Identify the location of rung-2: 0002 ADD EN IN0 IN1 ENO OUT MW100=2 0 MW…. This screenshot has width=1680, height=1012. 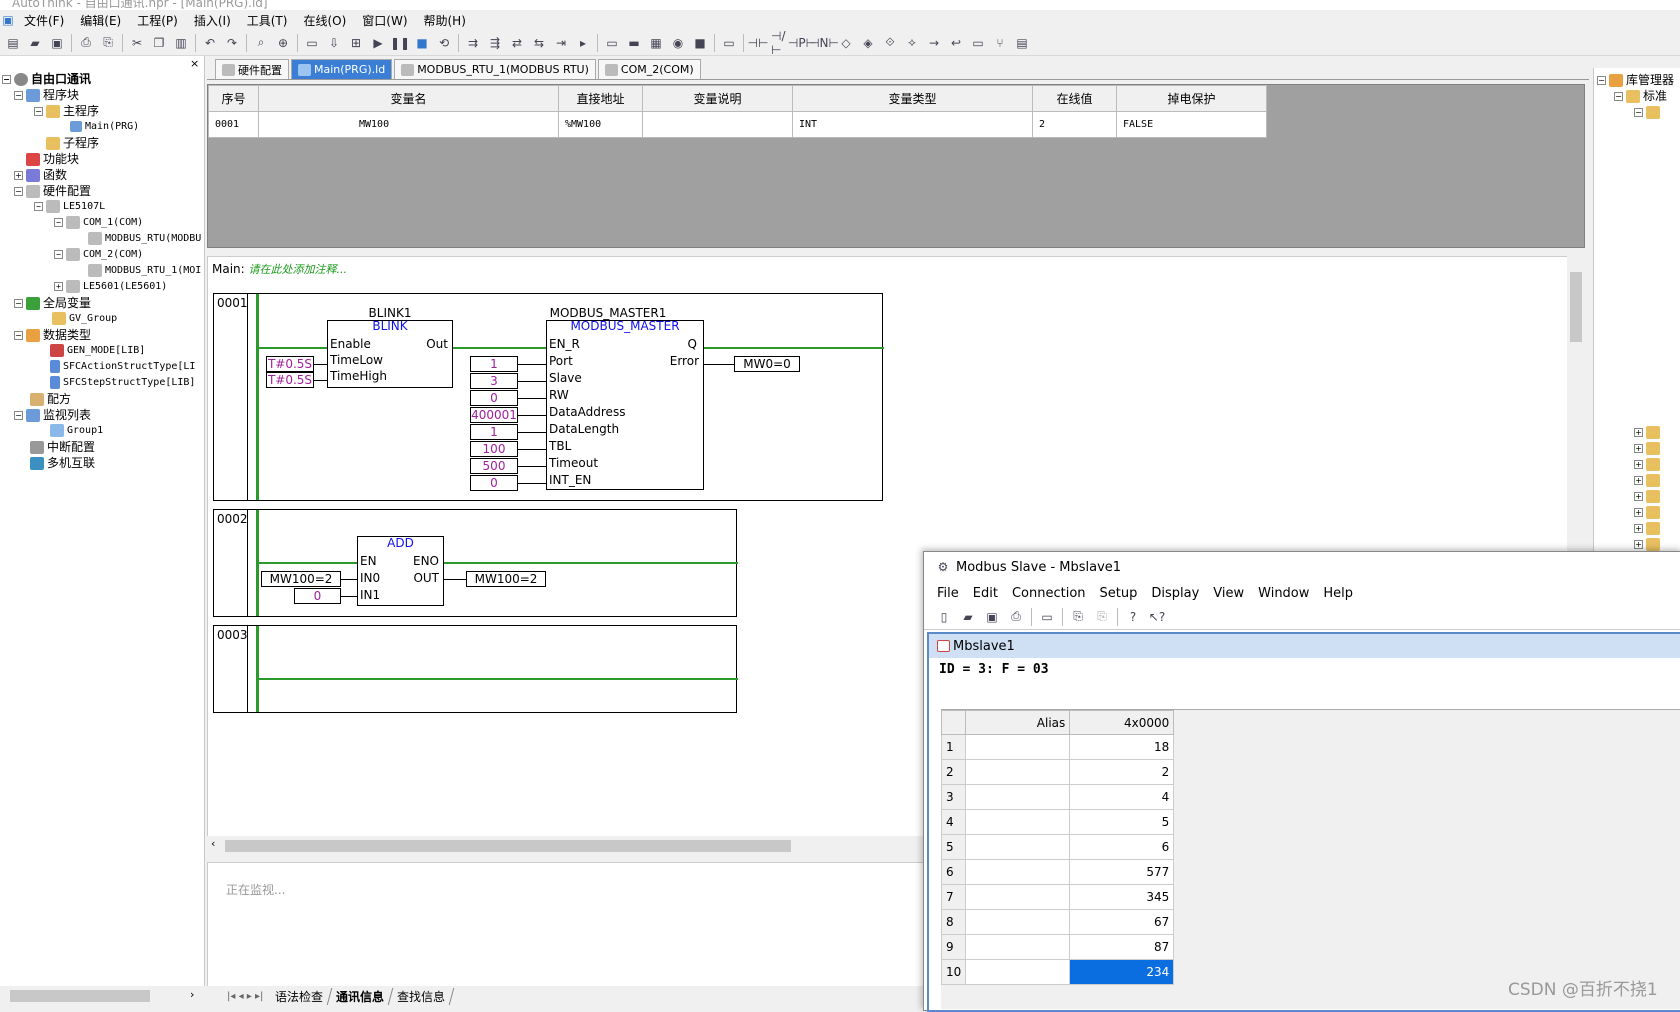
(475, 563).